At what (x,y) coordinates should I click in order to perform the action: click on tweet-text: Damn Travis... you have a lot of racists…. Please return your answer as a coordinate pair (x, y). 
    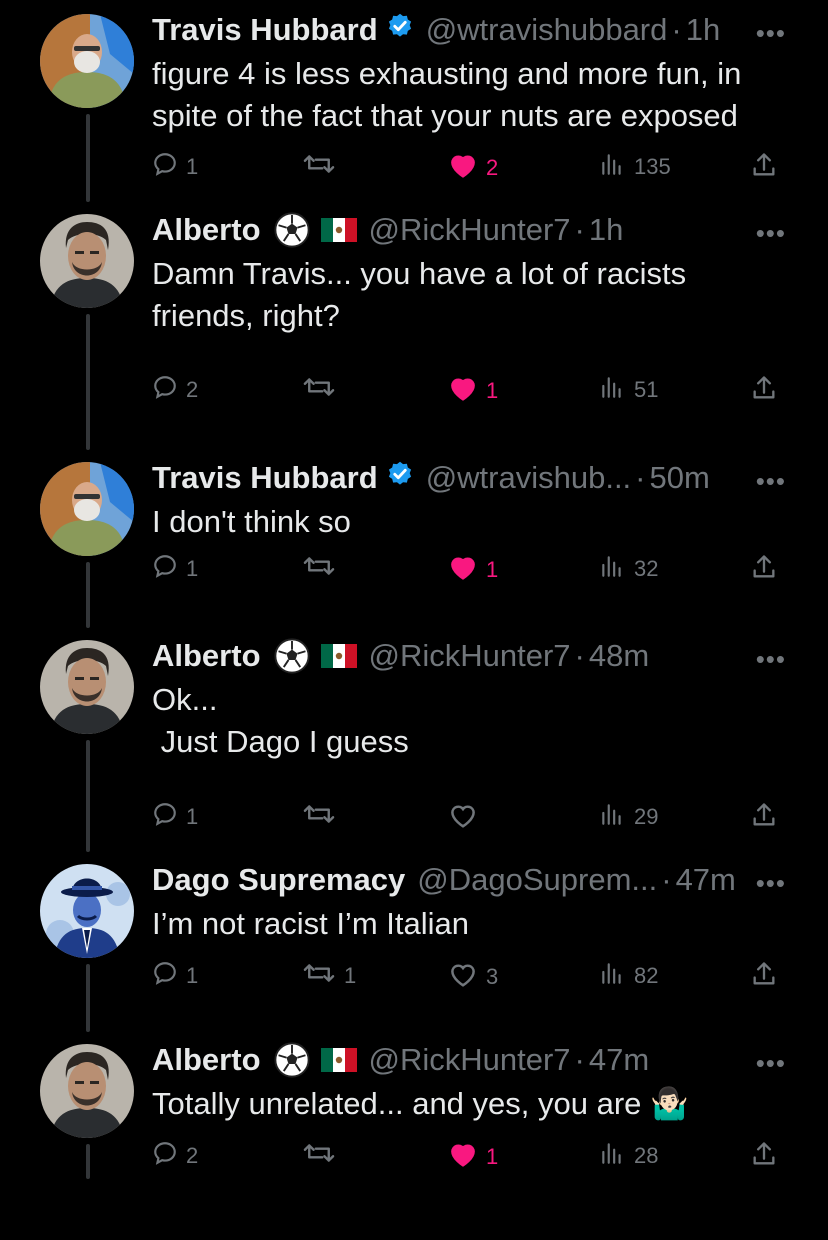
    Looking at the image, I should click on (419, 294).